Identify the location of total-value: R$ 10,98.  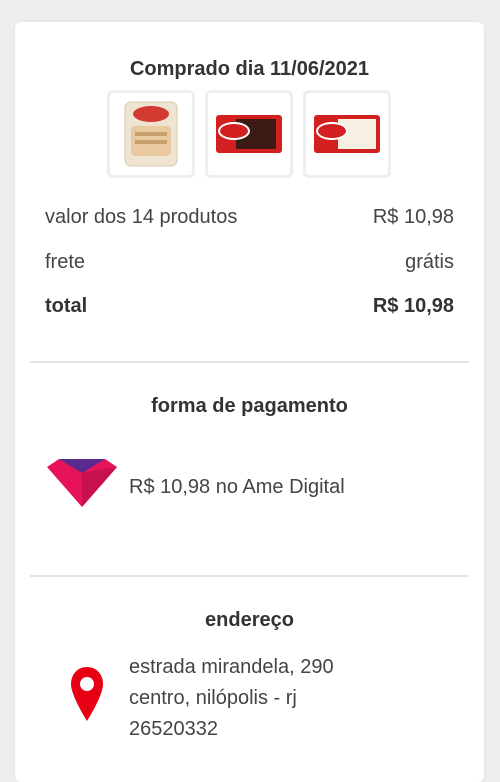
(413, 306).